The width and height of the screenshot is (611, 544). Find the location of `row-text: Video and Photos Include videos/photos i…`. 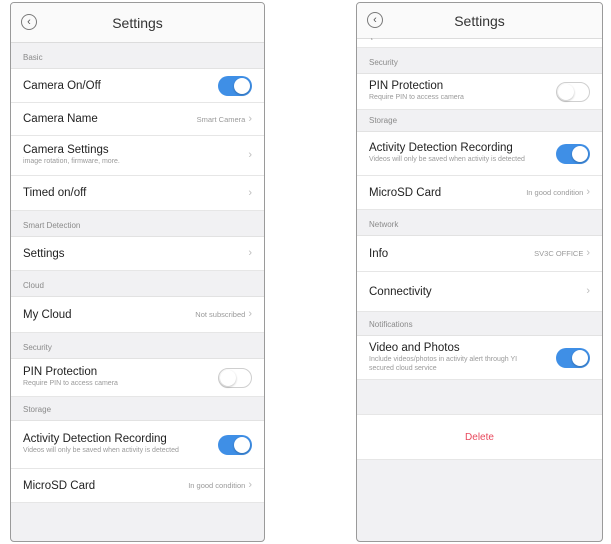

row-text: Video and Photos Include videos/photos i… is located at coordinates (454, 357).